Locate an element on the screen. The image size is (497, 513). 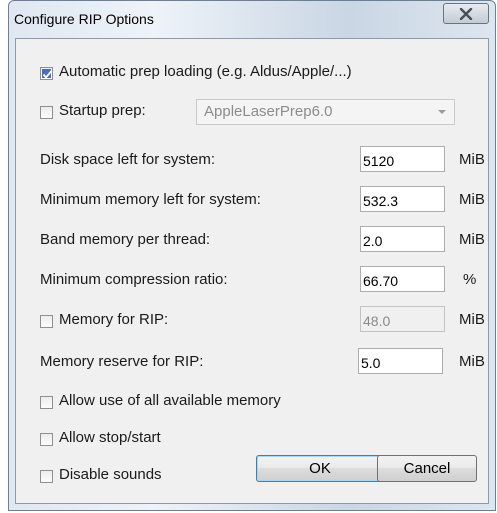
checkmark-icon is located at coordinates (47, 74).